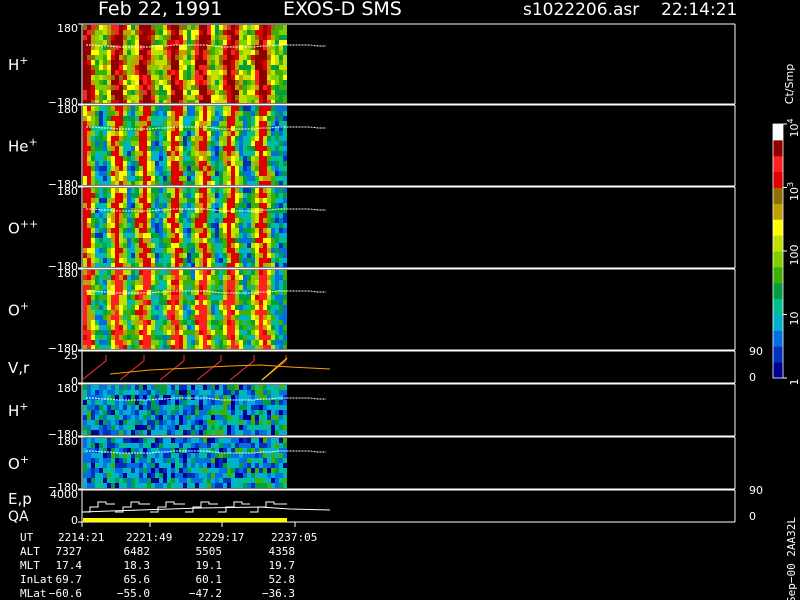  Describe the element at coordinates (786, 225) in the screenshot. I see `colorbar: 110100103104Ct/Smp` at that location.